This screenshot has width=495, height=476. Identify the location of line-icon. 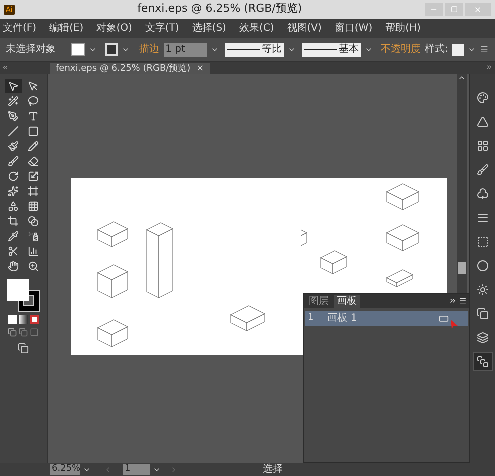
(13, 131).